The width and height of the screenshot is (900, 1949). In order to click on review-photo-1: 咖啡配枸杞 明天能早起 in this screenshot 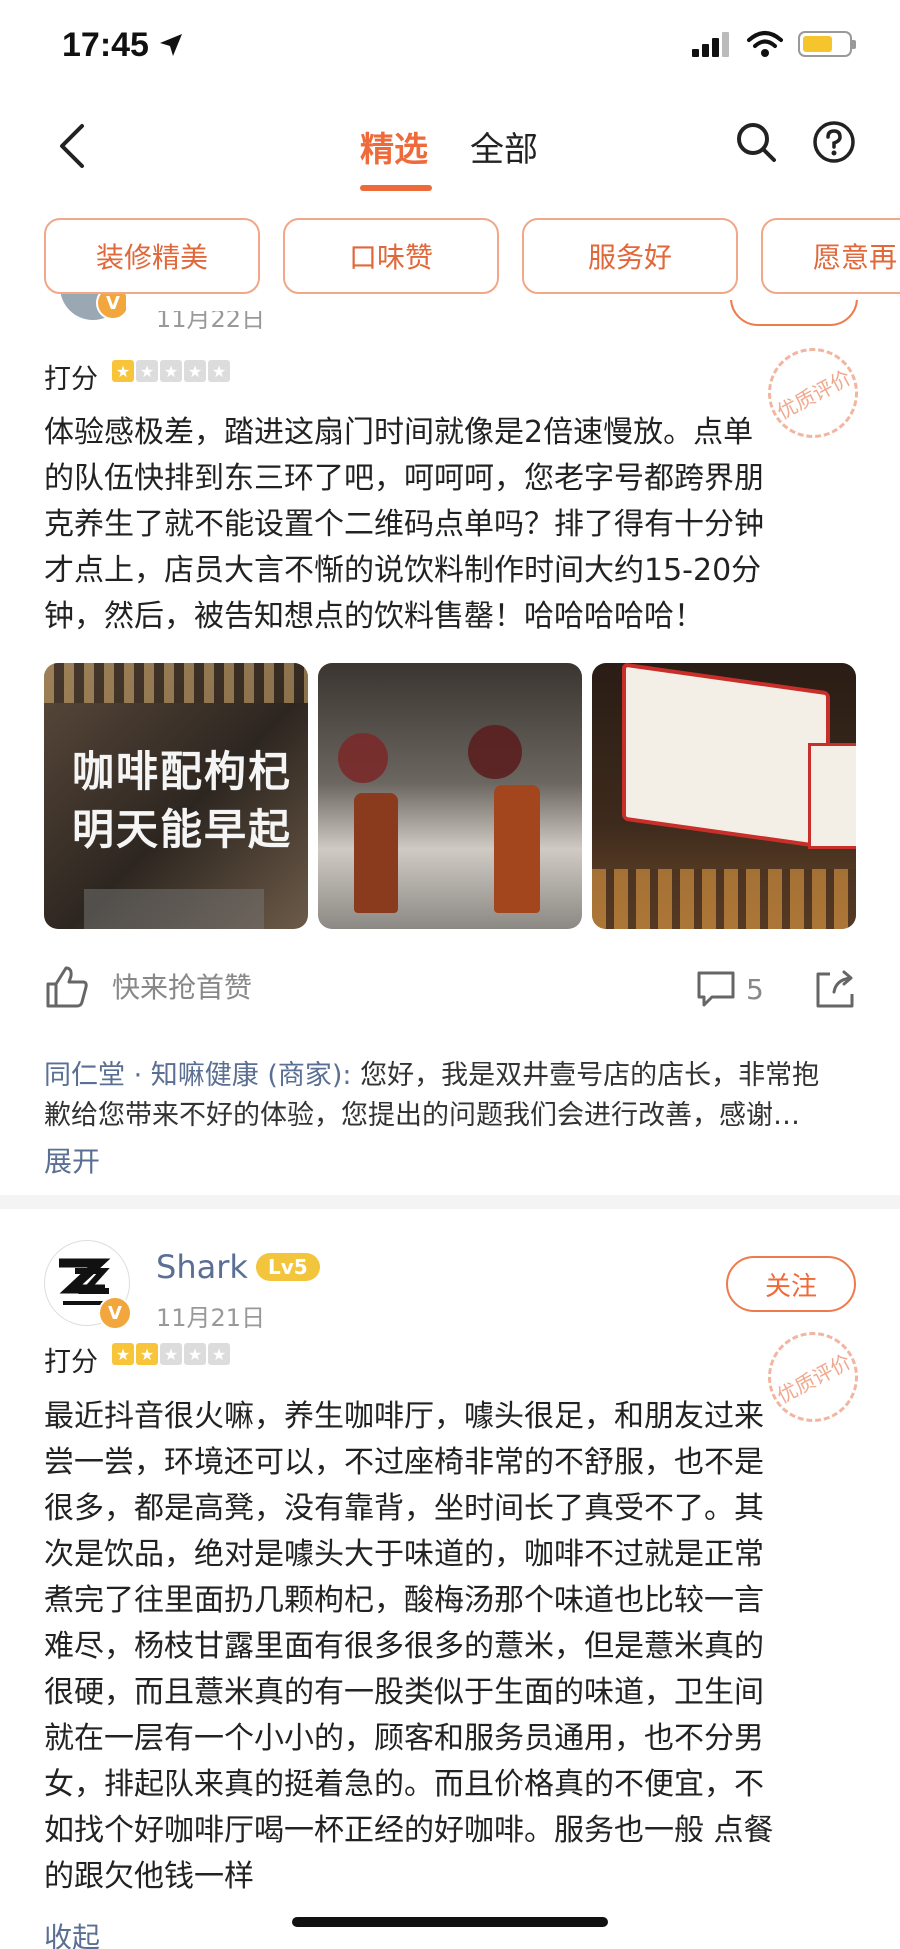, I will do `click(176, 796)`.